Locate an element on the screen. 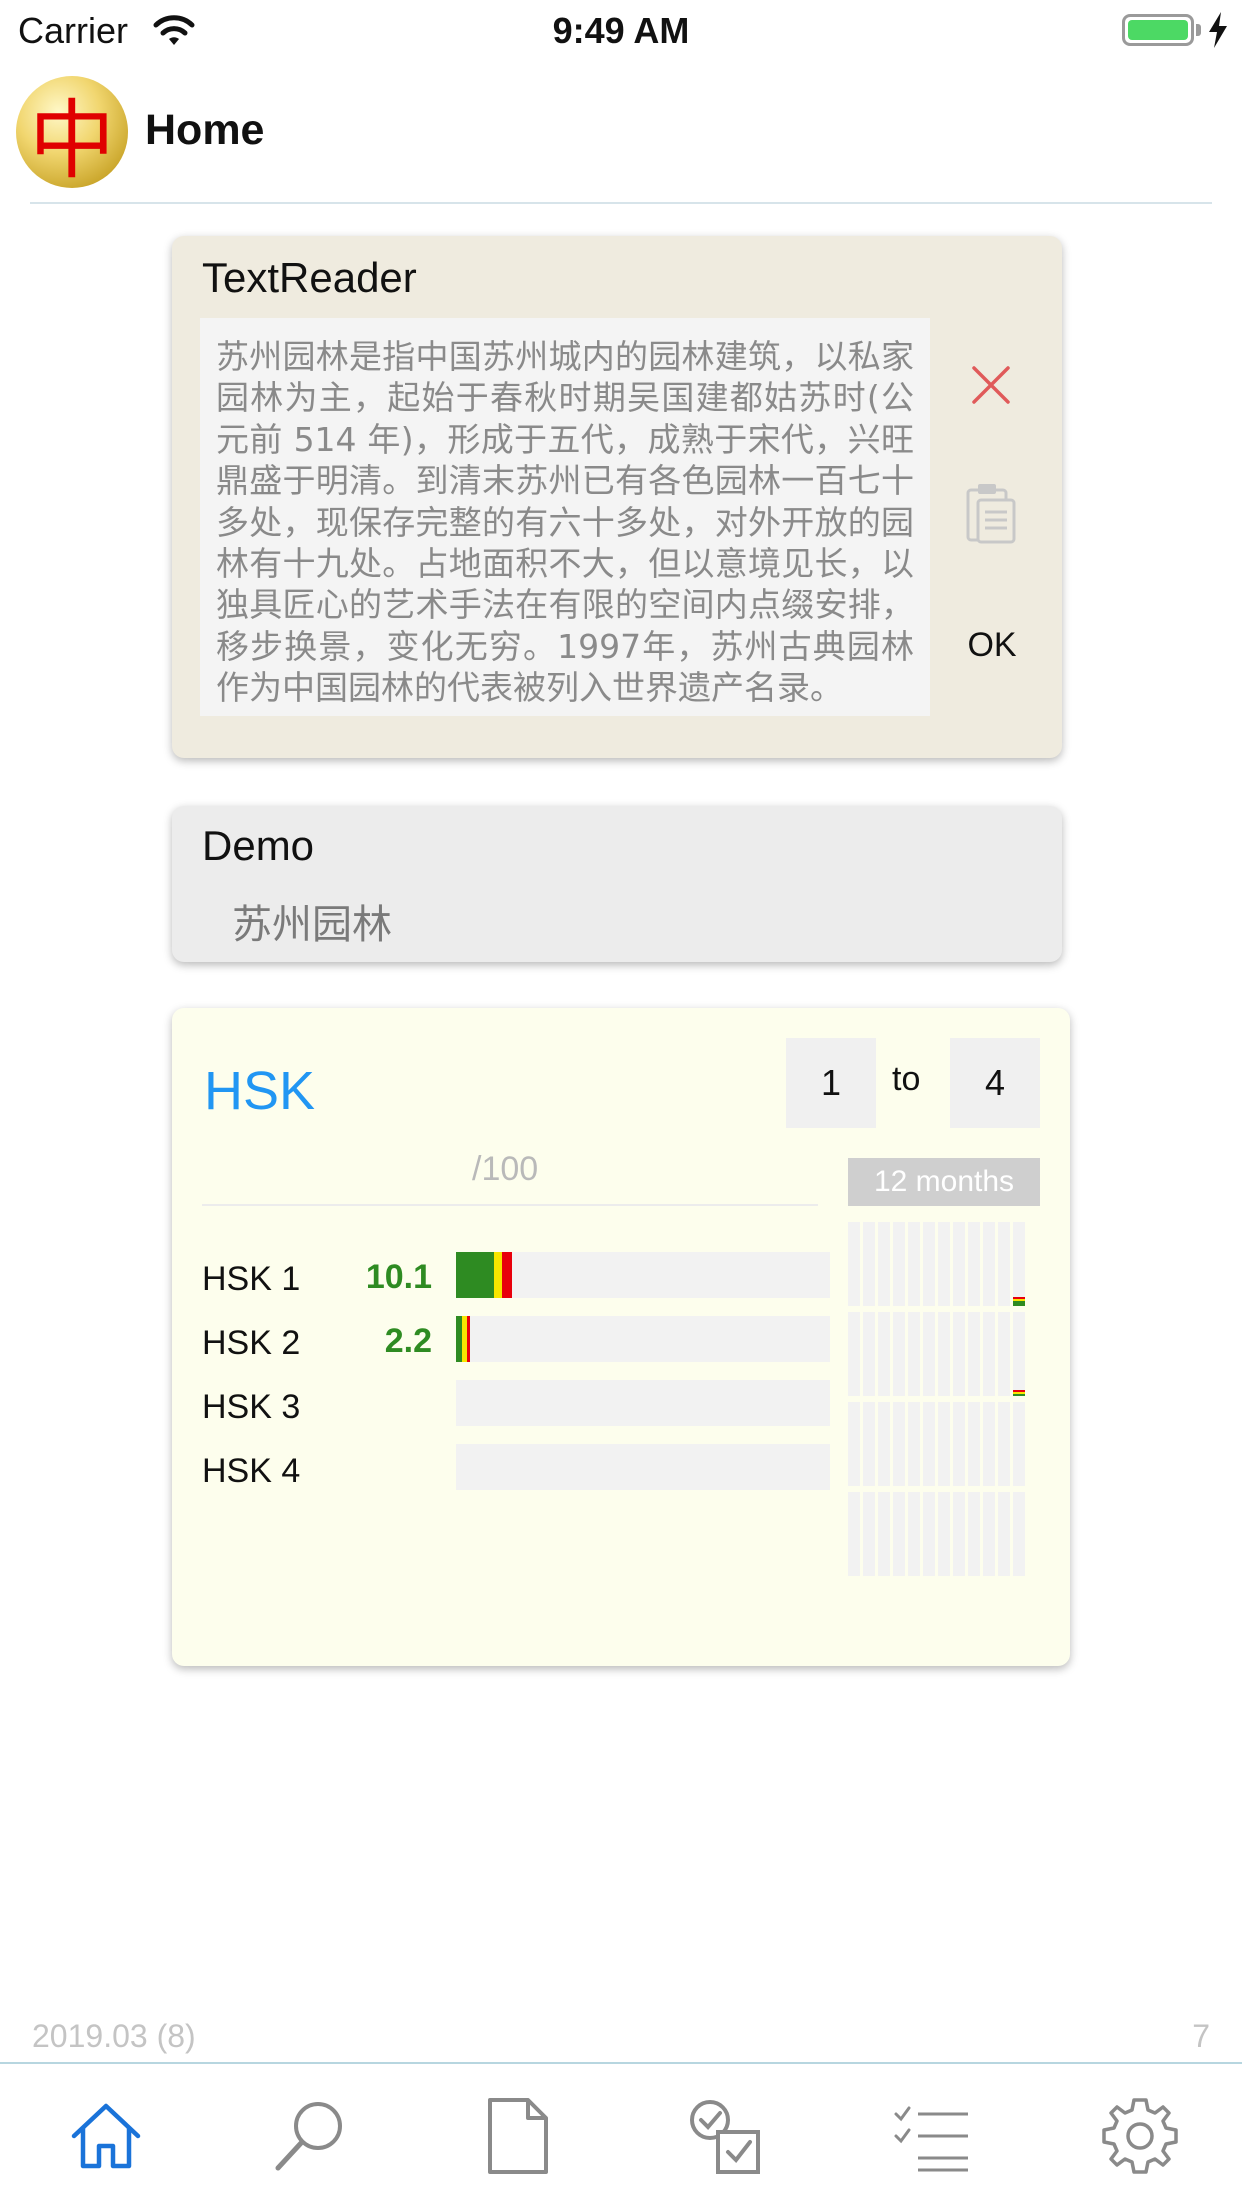  demo-title: Demo is located at coordinates (258, 845).